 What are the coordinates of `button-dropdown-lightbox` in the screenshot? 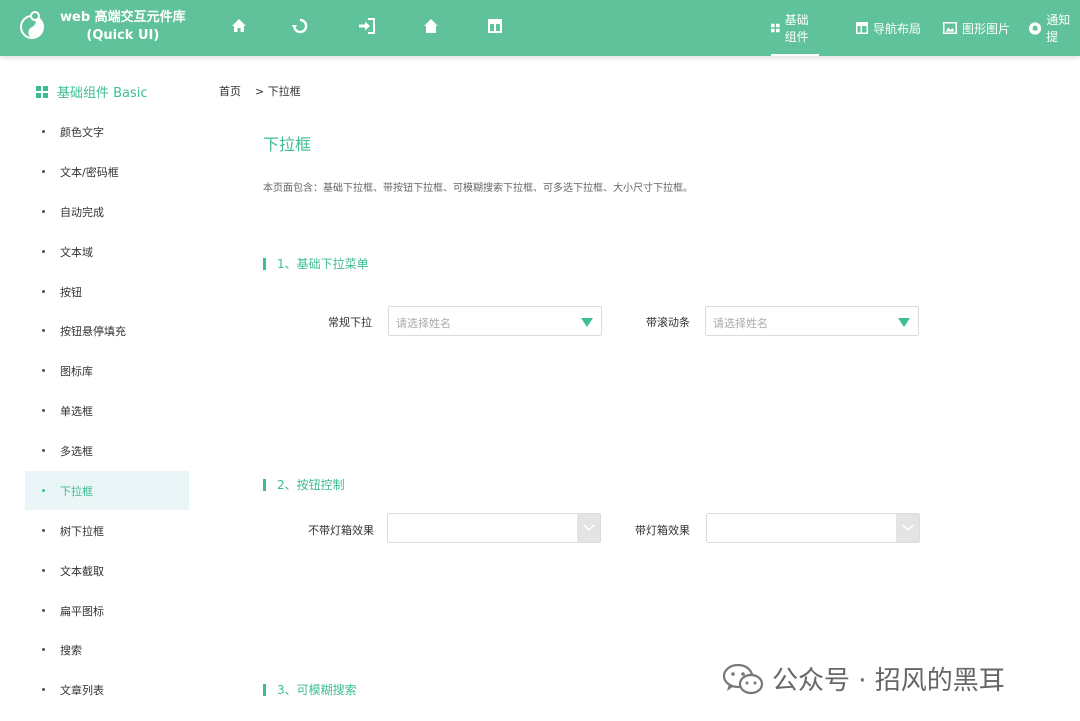 It's located at (813, 528).